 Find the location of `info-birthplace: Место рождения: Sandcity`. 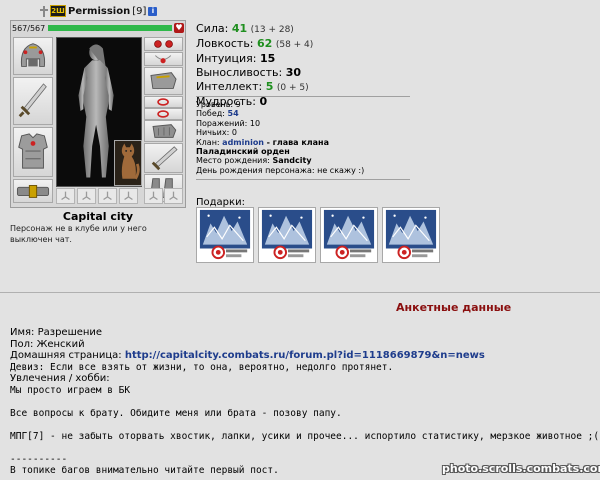

info-birthplace: Место рождения: Sandcity is located at coordinates (254, 161).